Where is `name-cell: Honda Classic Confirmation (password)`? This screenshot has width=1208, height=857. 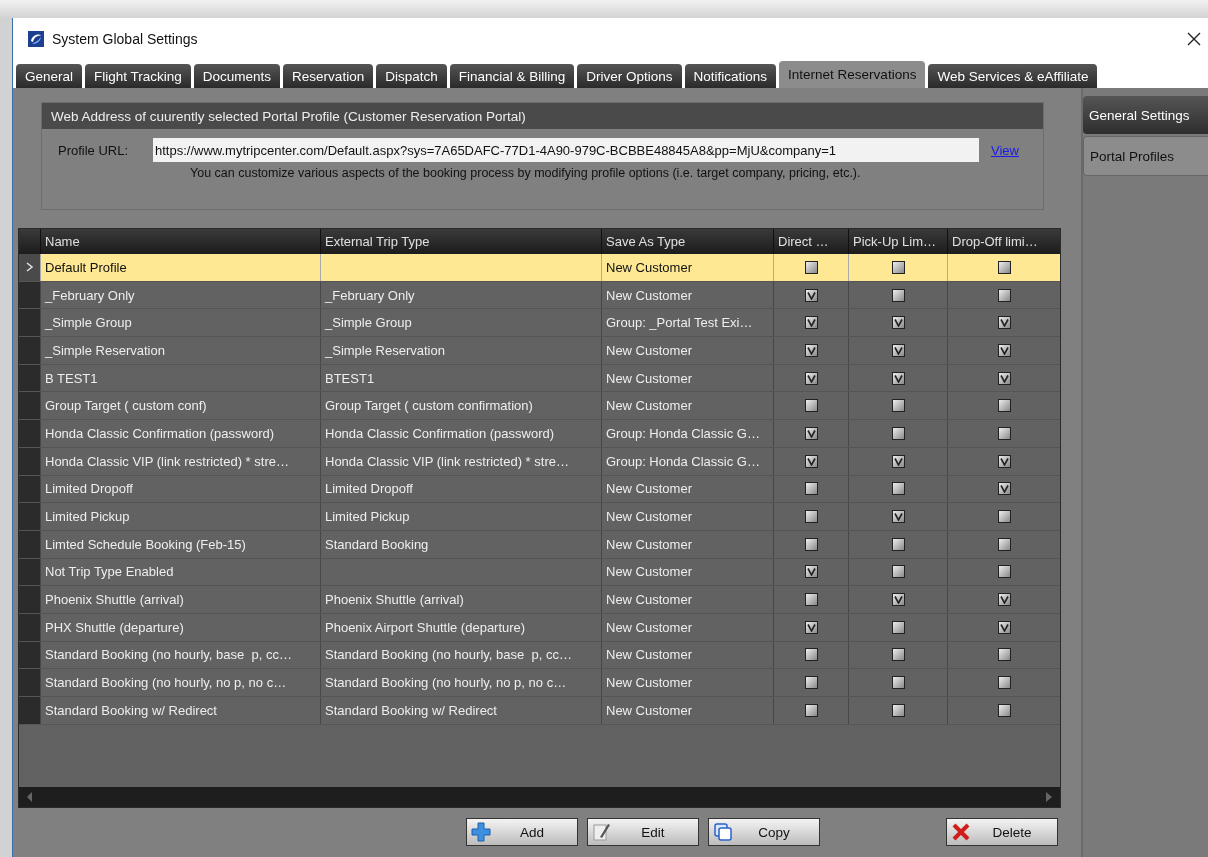
name-cell: Honda Classic Confirmation (password) is located at coordinates (160, 433).